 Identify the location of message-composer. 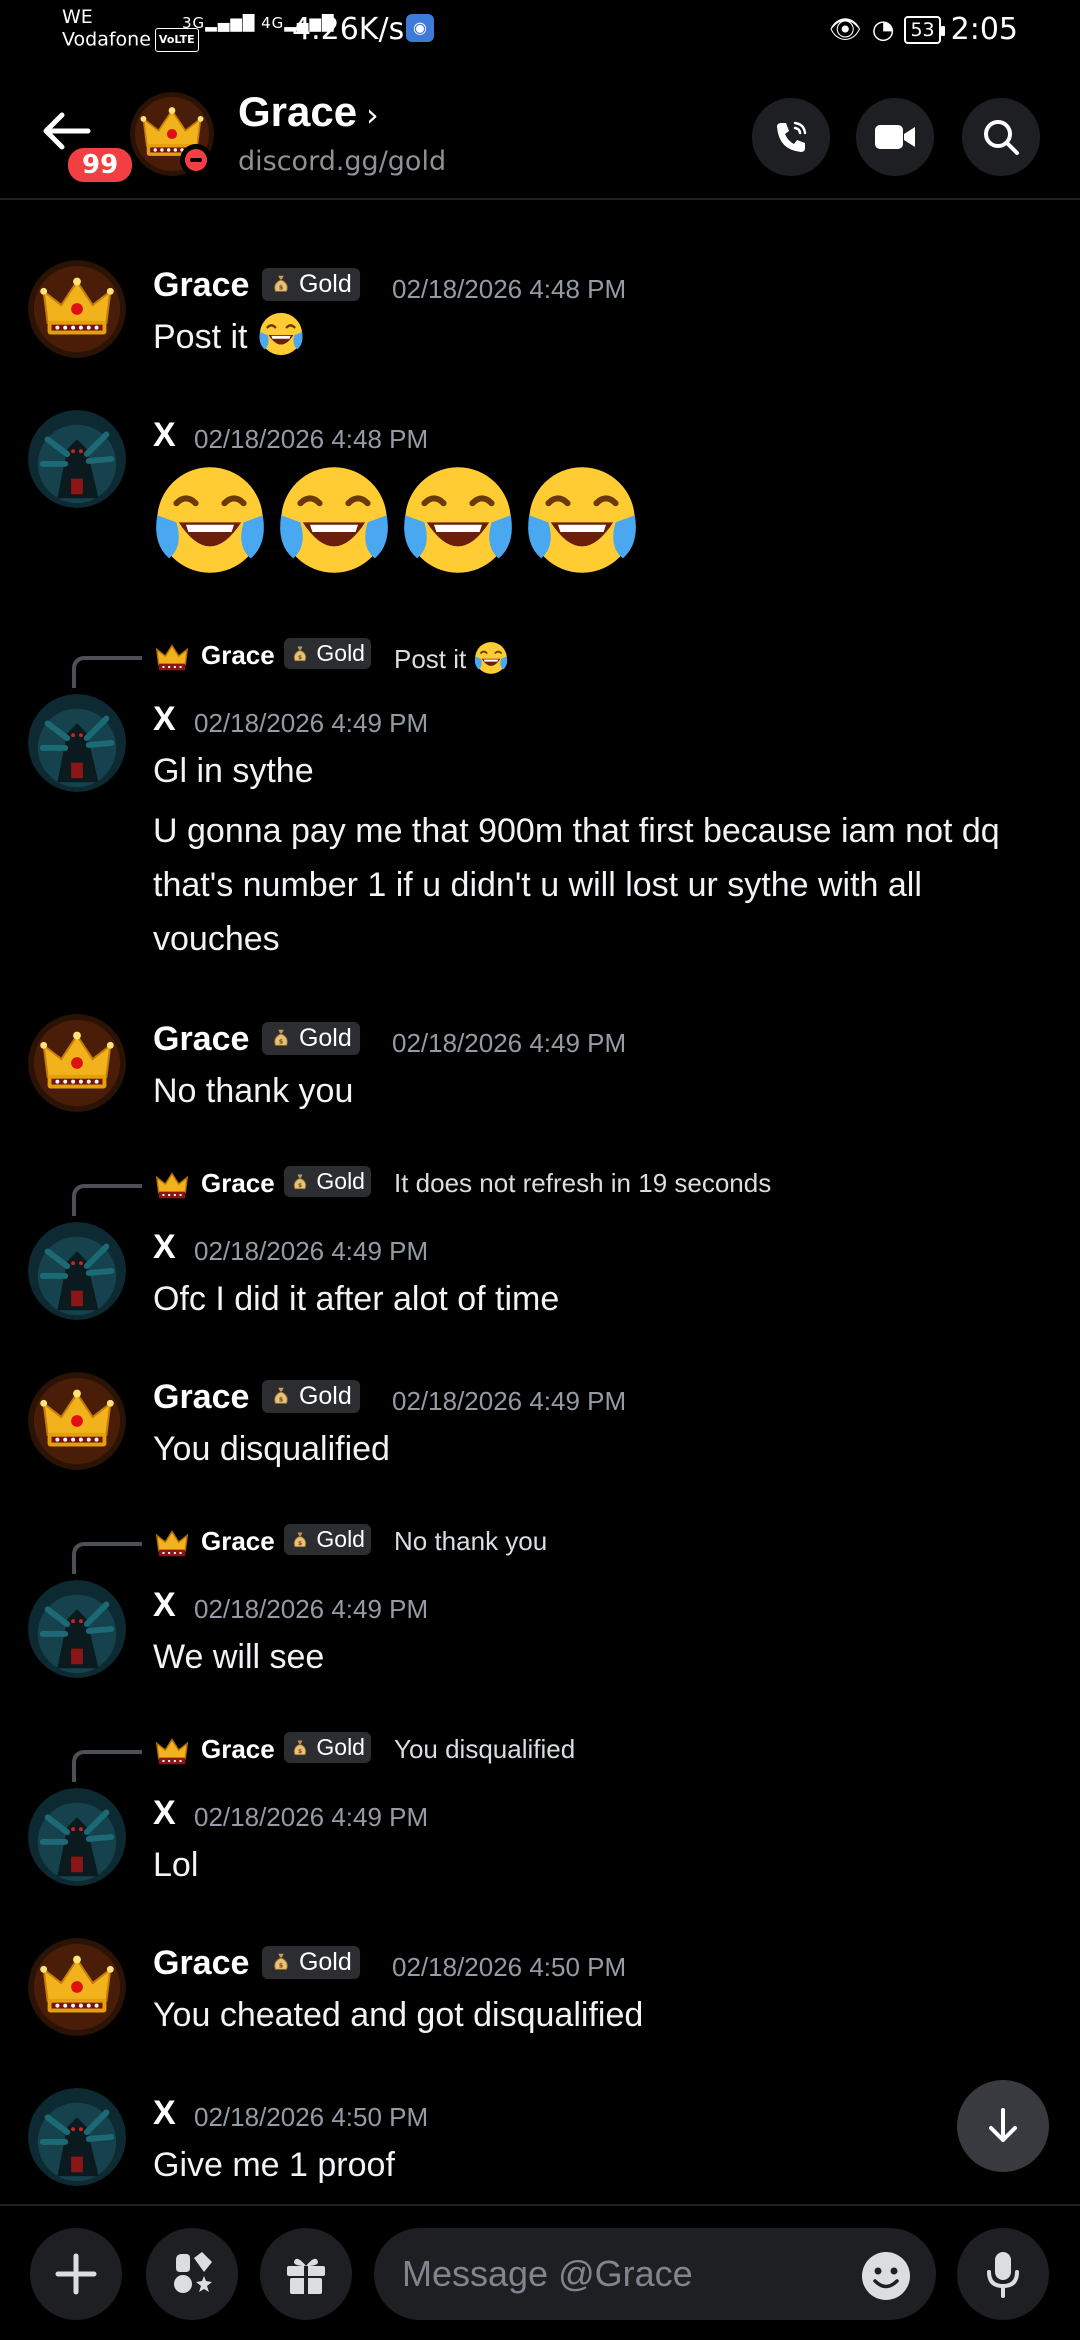
(540, 2272).